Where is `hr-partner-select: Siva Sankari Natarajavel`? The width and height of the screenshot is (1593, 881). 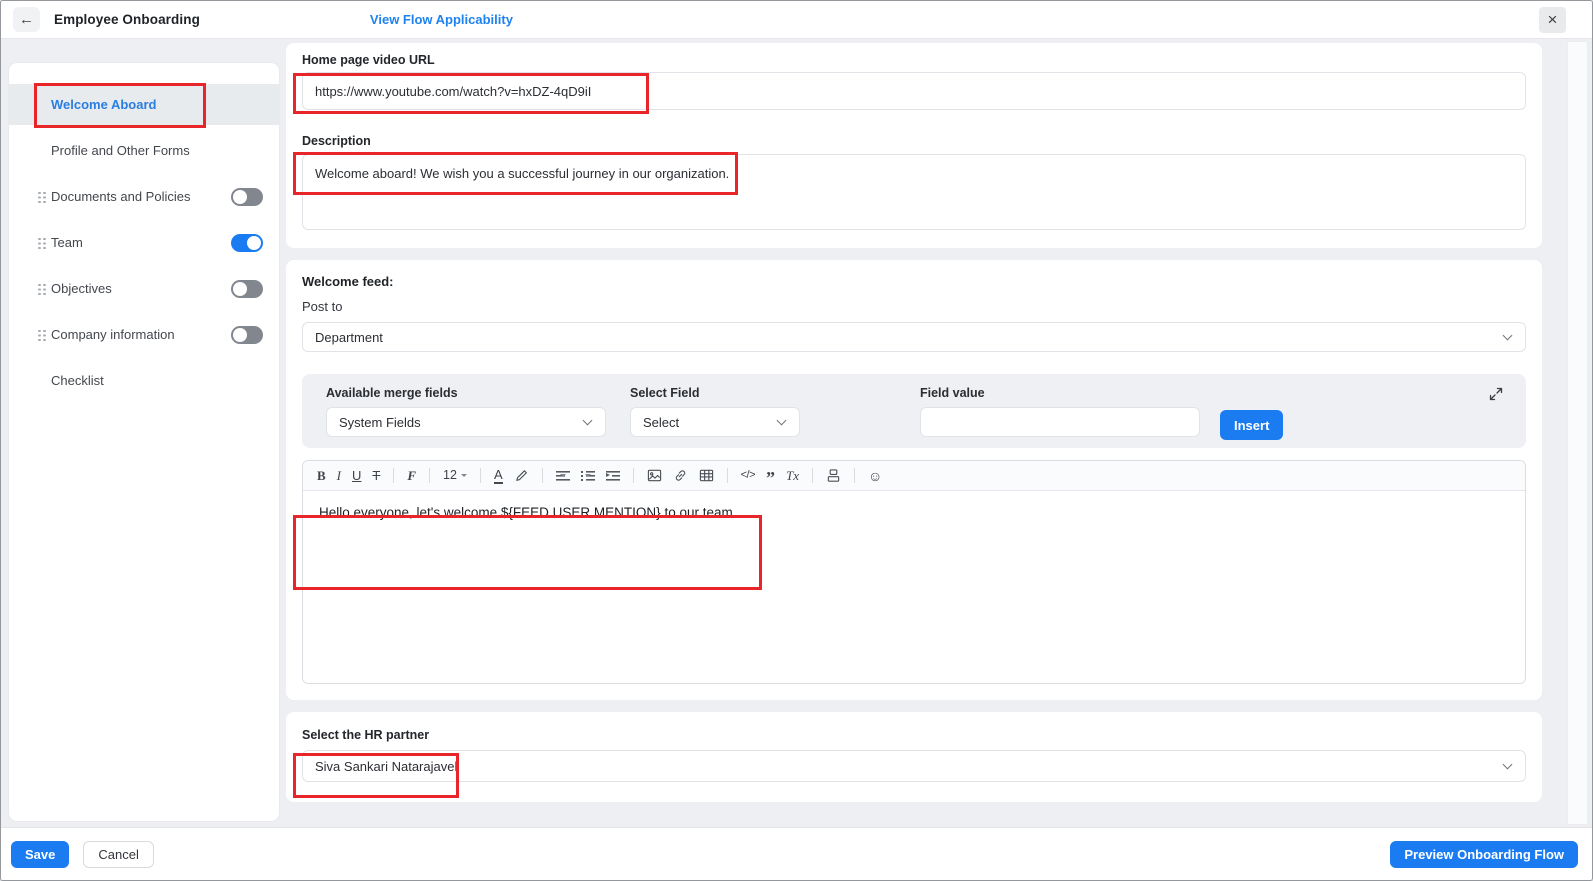
hr-partner-select: Siva Sankari Natarajavel is located at coordinates (914, 766).